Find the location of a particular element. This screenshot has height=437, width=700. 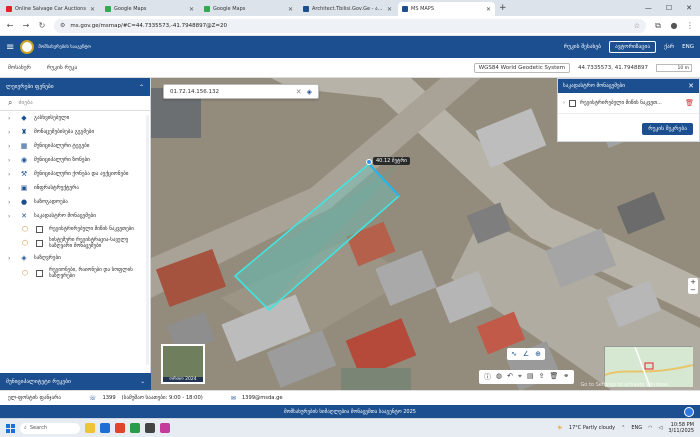

layer-subitem: ⬡ რეგისტრირებული მიწის ნაკვეთები is located at coordinates (75, 229).